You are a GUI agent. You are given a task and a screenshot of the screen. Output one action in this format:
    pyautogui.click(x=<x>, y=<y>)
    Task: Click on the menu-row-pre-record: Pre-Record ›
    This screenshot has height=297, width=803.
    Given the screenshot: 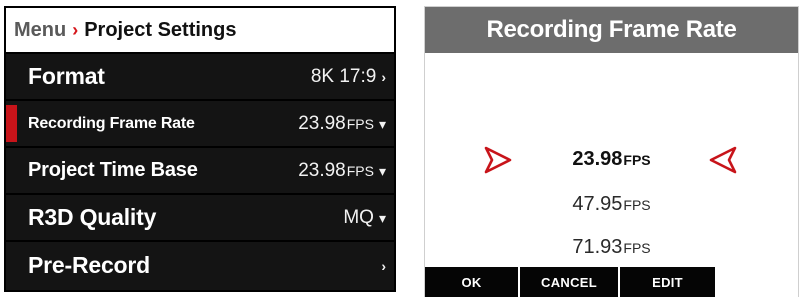 What is the action you would take?
    pyautogui.click(x=200, y=265)
    